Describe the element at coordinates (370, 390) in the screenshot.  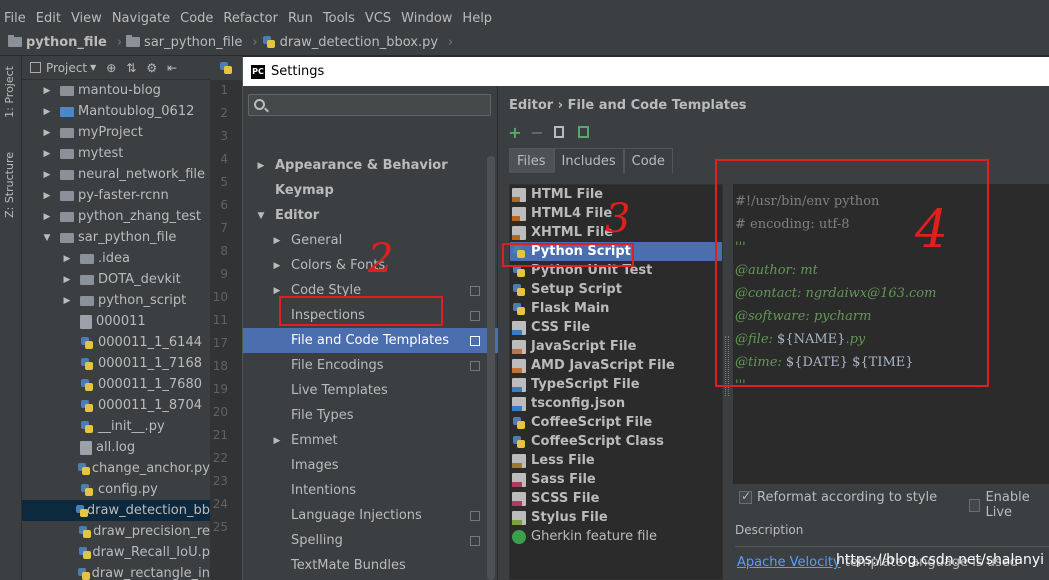
I see `nav-item: Live Templates` at that location.